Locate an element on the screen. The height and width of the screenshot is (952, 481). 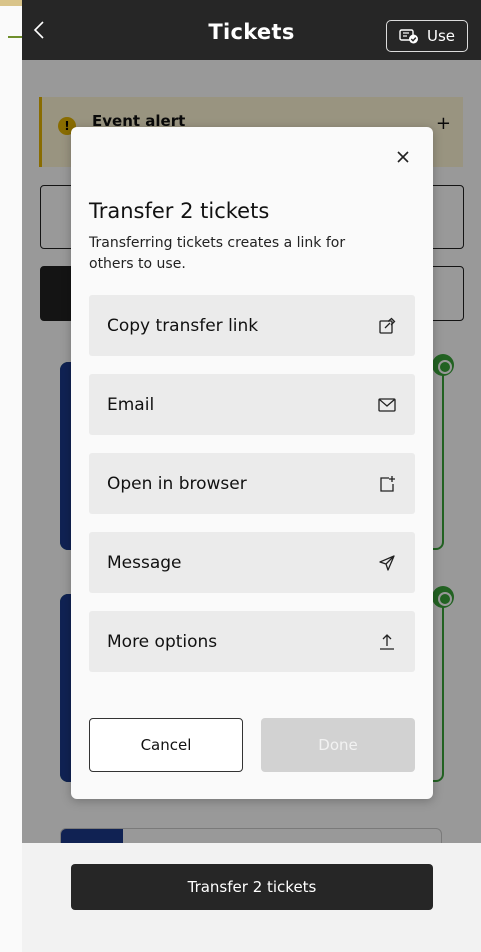
left-edge-mark is located at coordinates (15, 37).